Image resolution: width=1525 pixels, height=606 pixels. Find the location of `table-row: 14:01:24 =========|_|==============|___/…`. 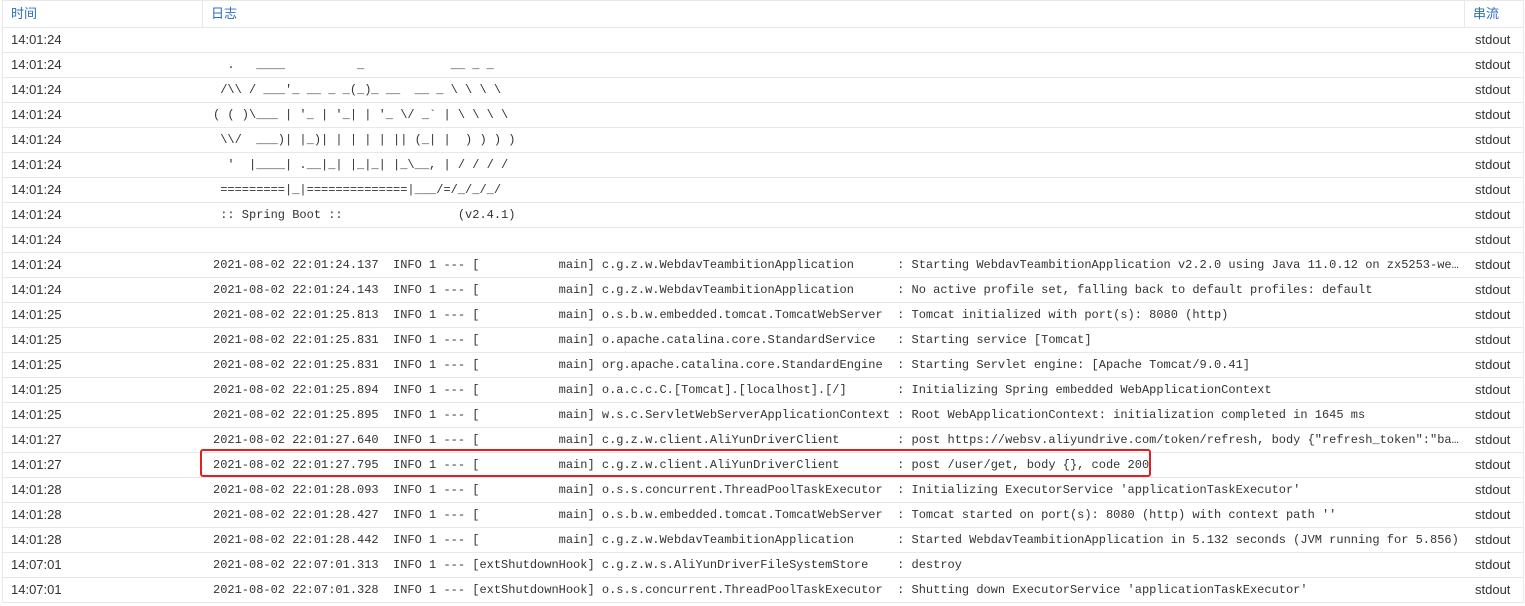

table-row: 14:01:24 =========|_|==============|___/… is located at coordinates (763, 190).